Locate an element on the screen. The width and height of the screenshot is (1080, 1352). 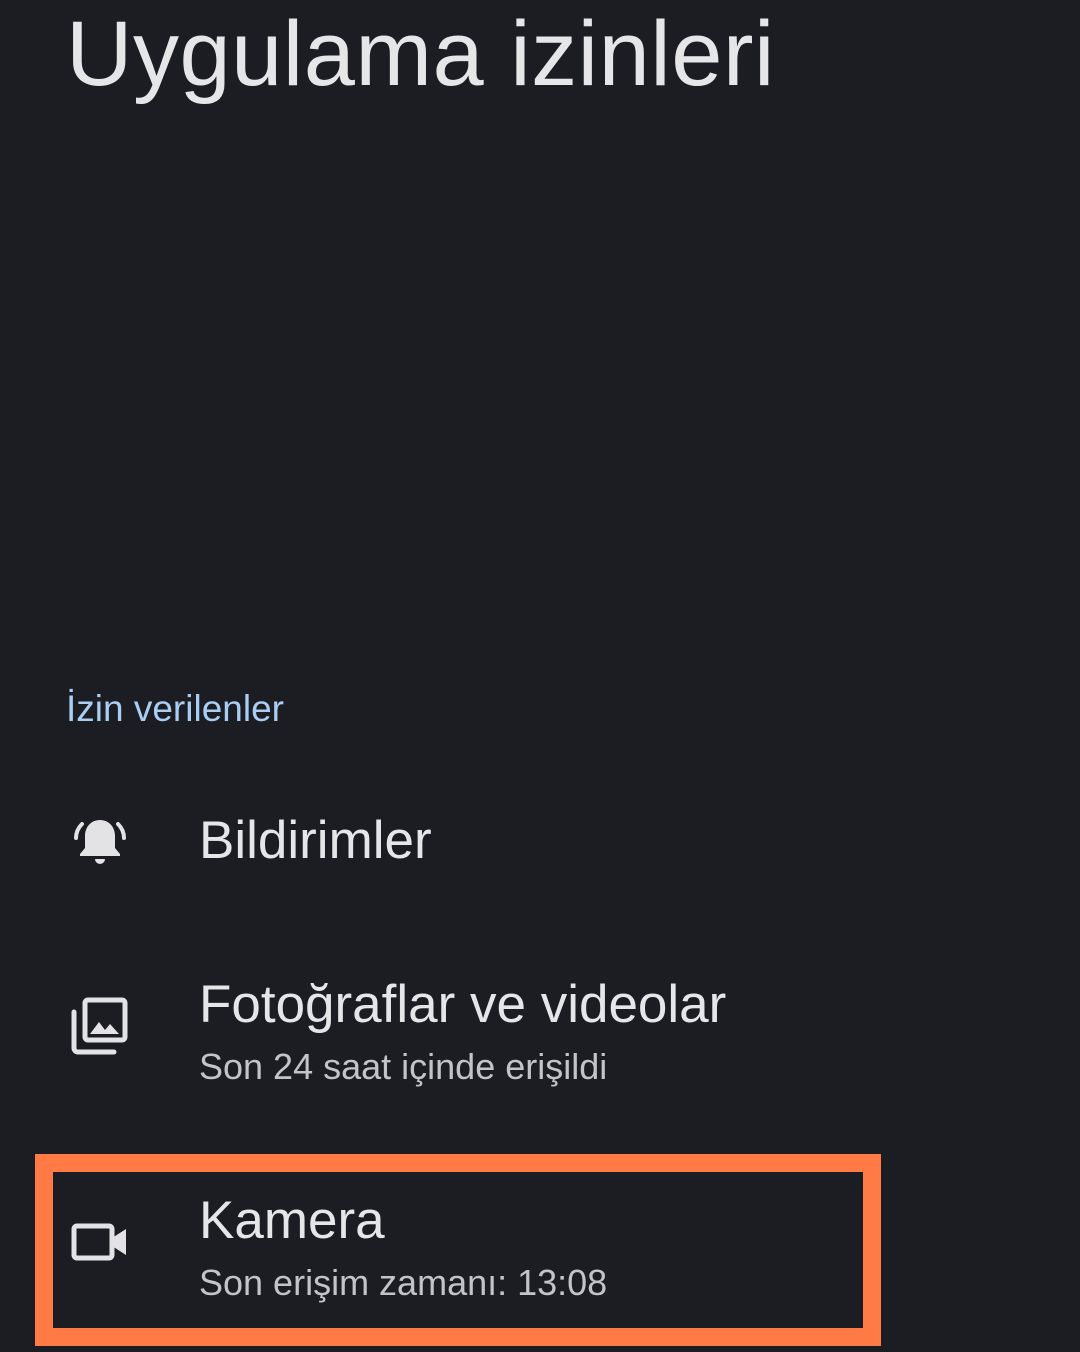
video-camera-icon is located at coordinates (100, 1242).